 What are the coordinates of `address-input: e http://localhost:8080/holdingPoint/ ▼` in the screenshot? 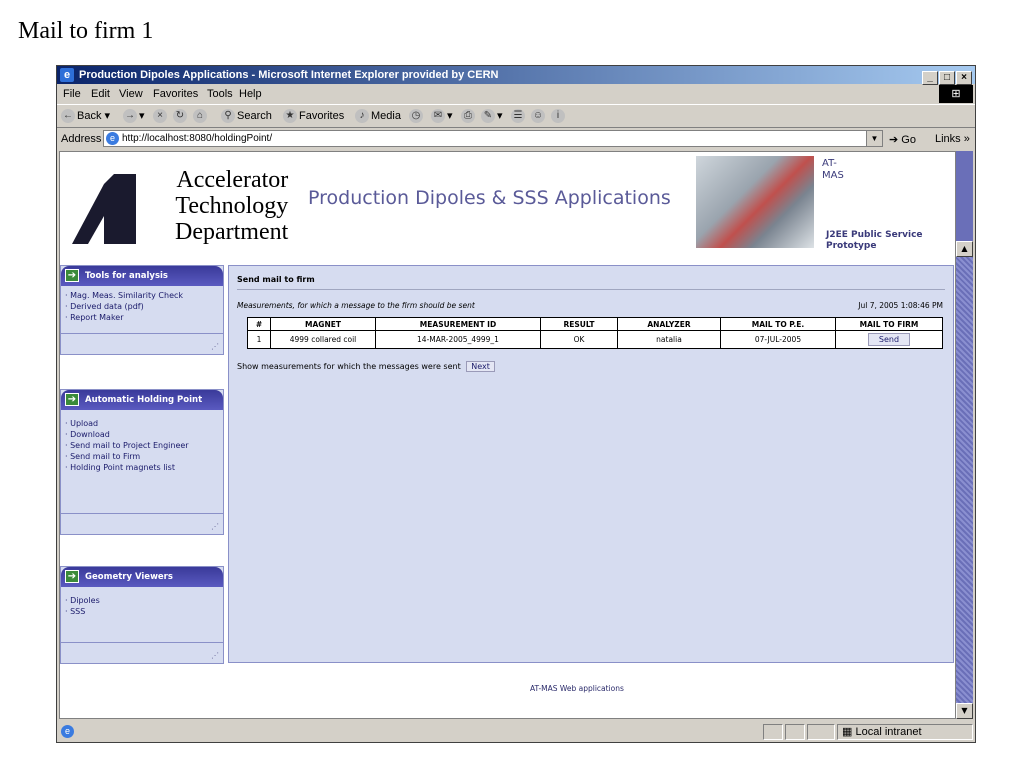 It's located at (493, 138).